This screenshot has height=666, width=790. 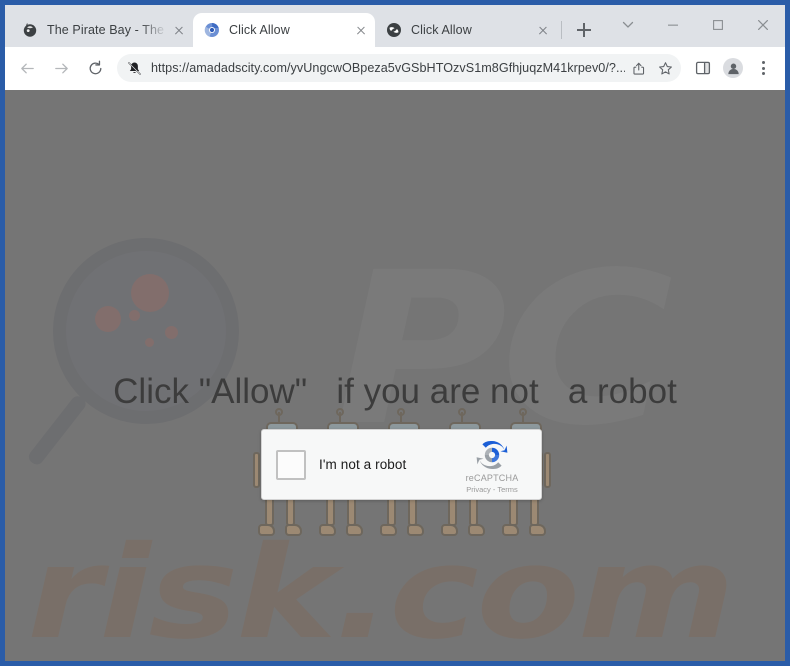 I want to click on forward-icon, so click(x=61, y=68).